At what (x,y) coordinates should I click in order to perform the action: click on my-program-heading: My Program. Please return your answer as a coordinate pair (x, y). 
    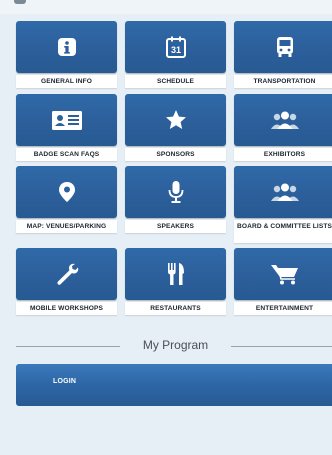
    Looking at the image, I should click on (175, 345).